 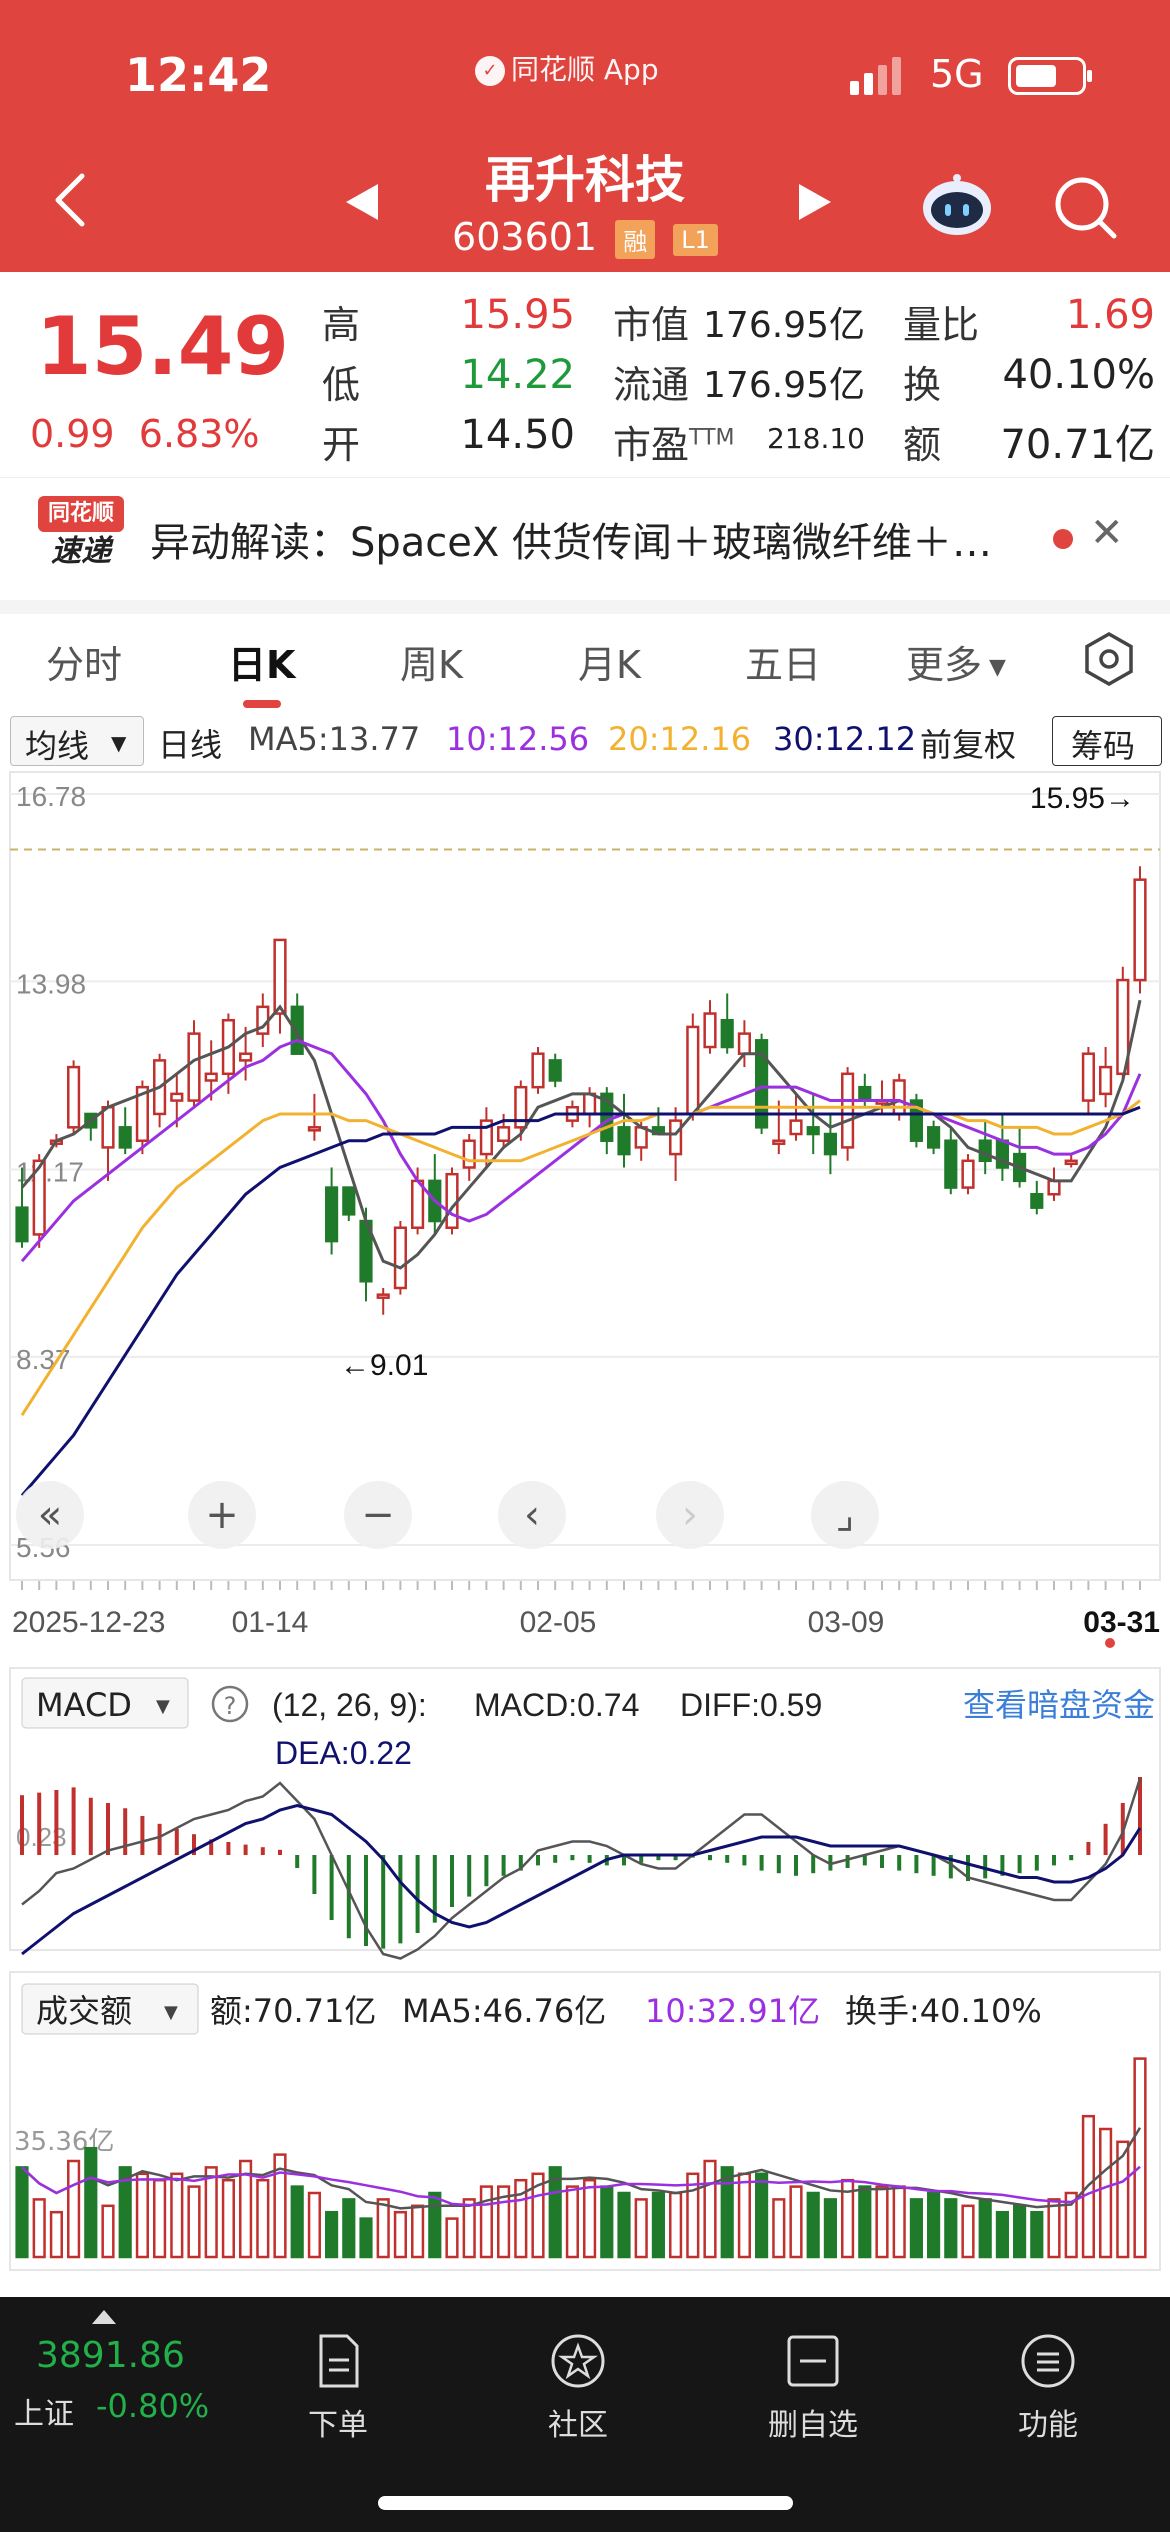 I want to click on dark-pool-link: 查看暗盘资金, so click(x=1059, y=1705).